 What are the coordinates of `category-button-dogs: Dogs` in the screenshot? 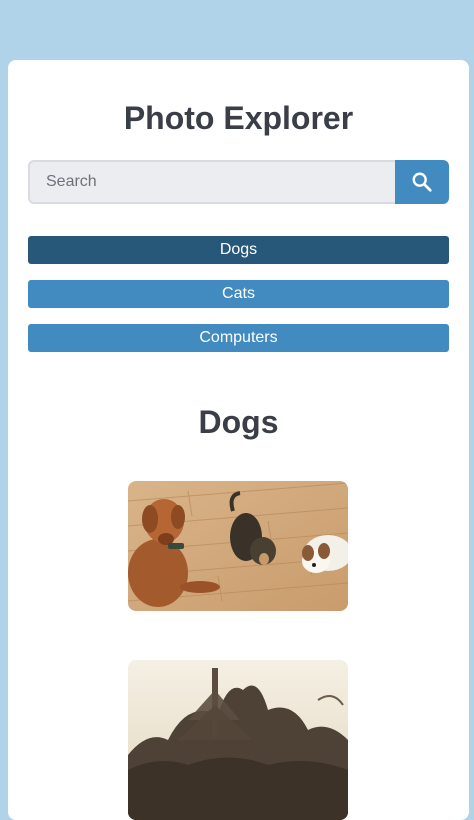 It's located at (238, 250).